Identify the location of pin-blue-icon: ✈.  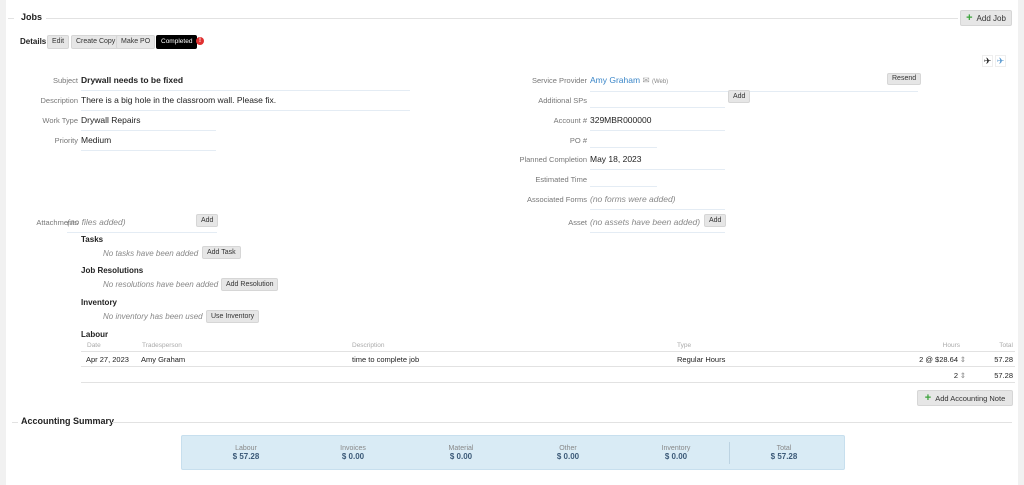
(1000, 61).